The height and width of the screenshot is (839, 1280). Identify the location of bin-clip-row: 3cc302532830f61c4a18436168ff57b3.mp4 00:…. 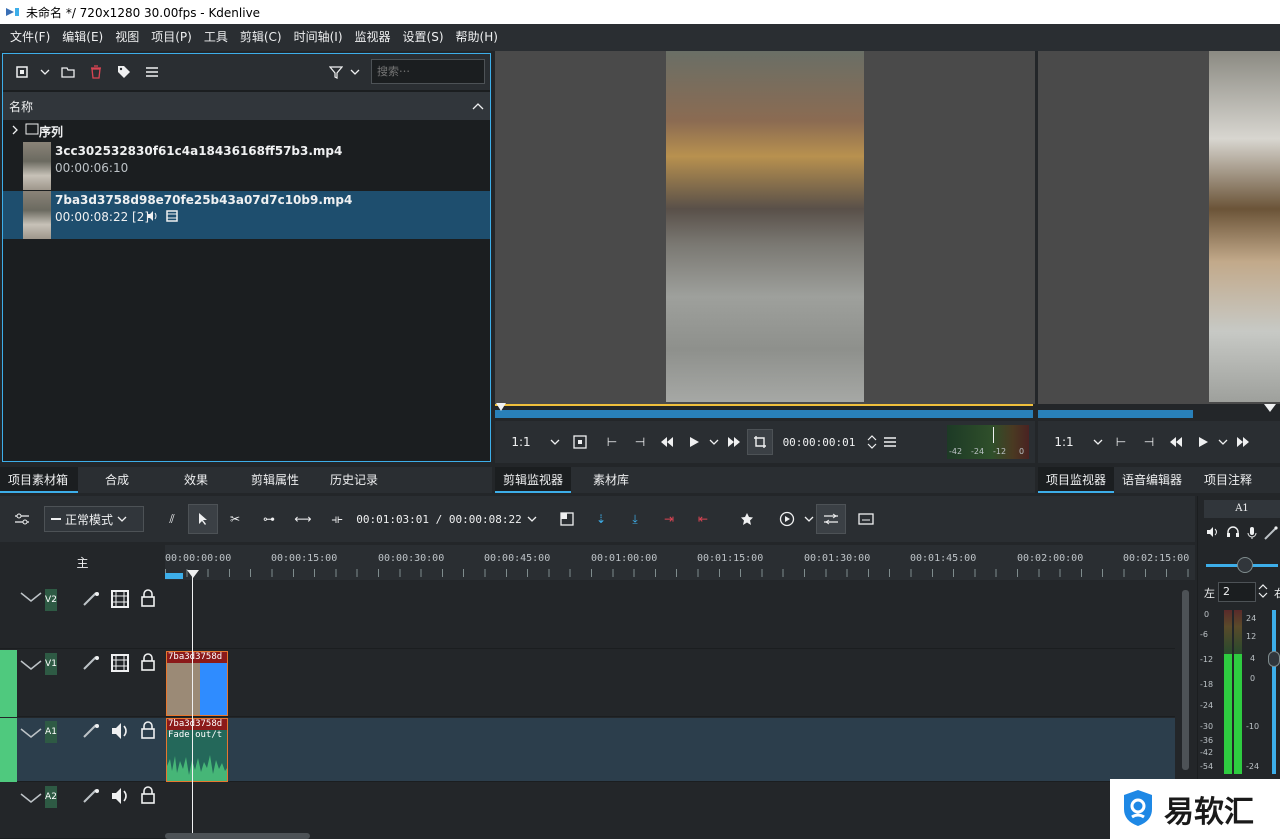
(246, 166).